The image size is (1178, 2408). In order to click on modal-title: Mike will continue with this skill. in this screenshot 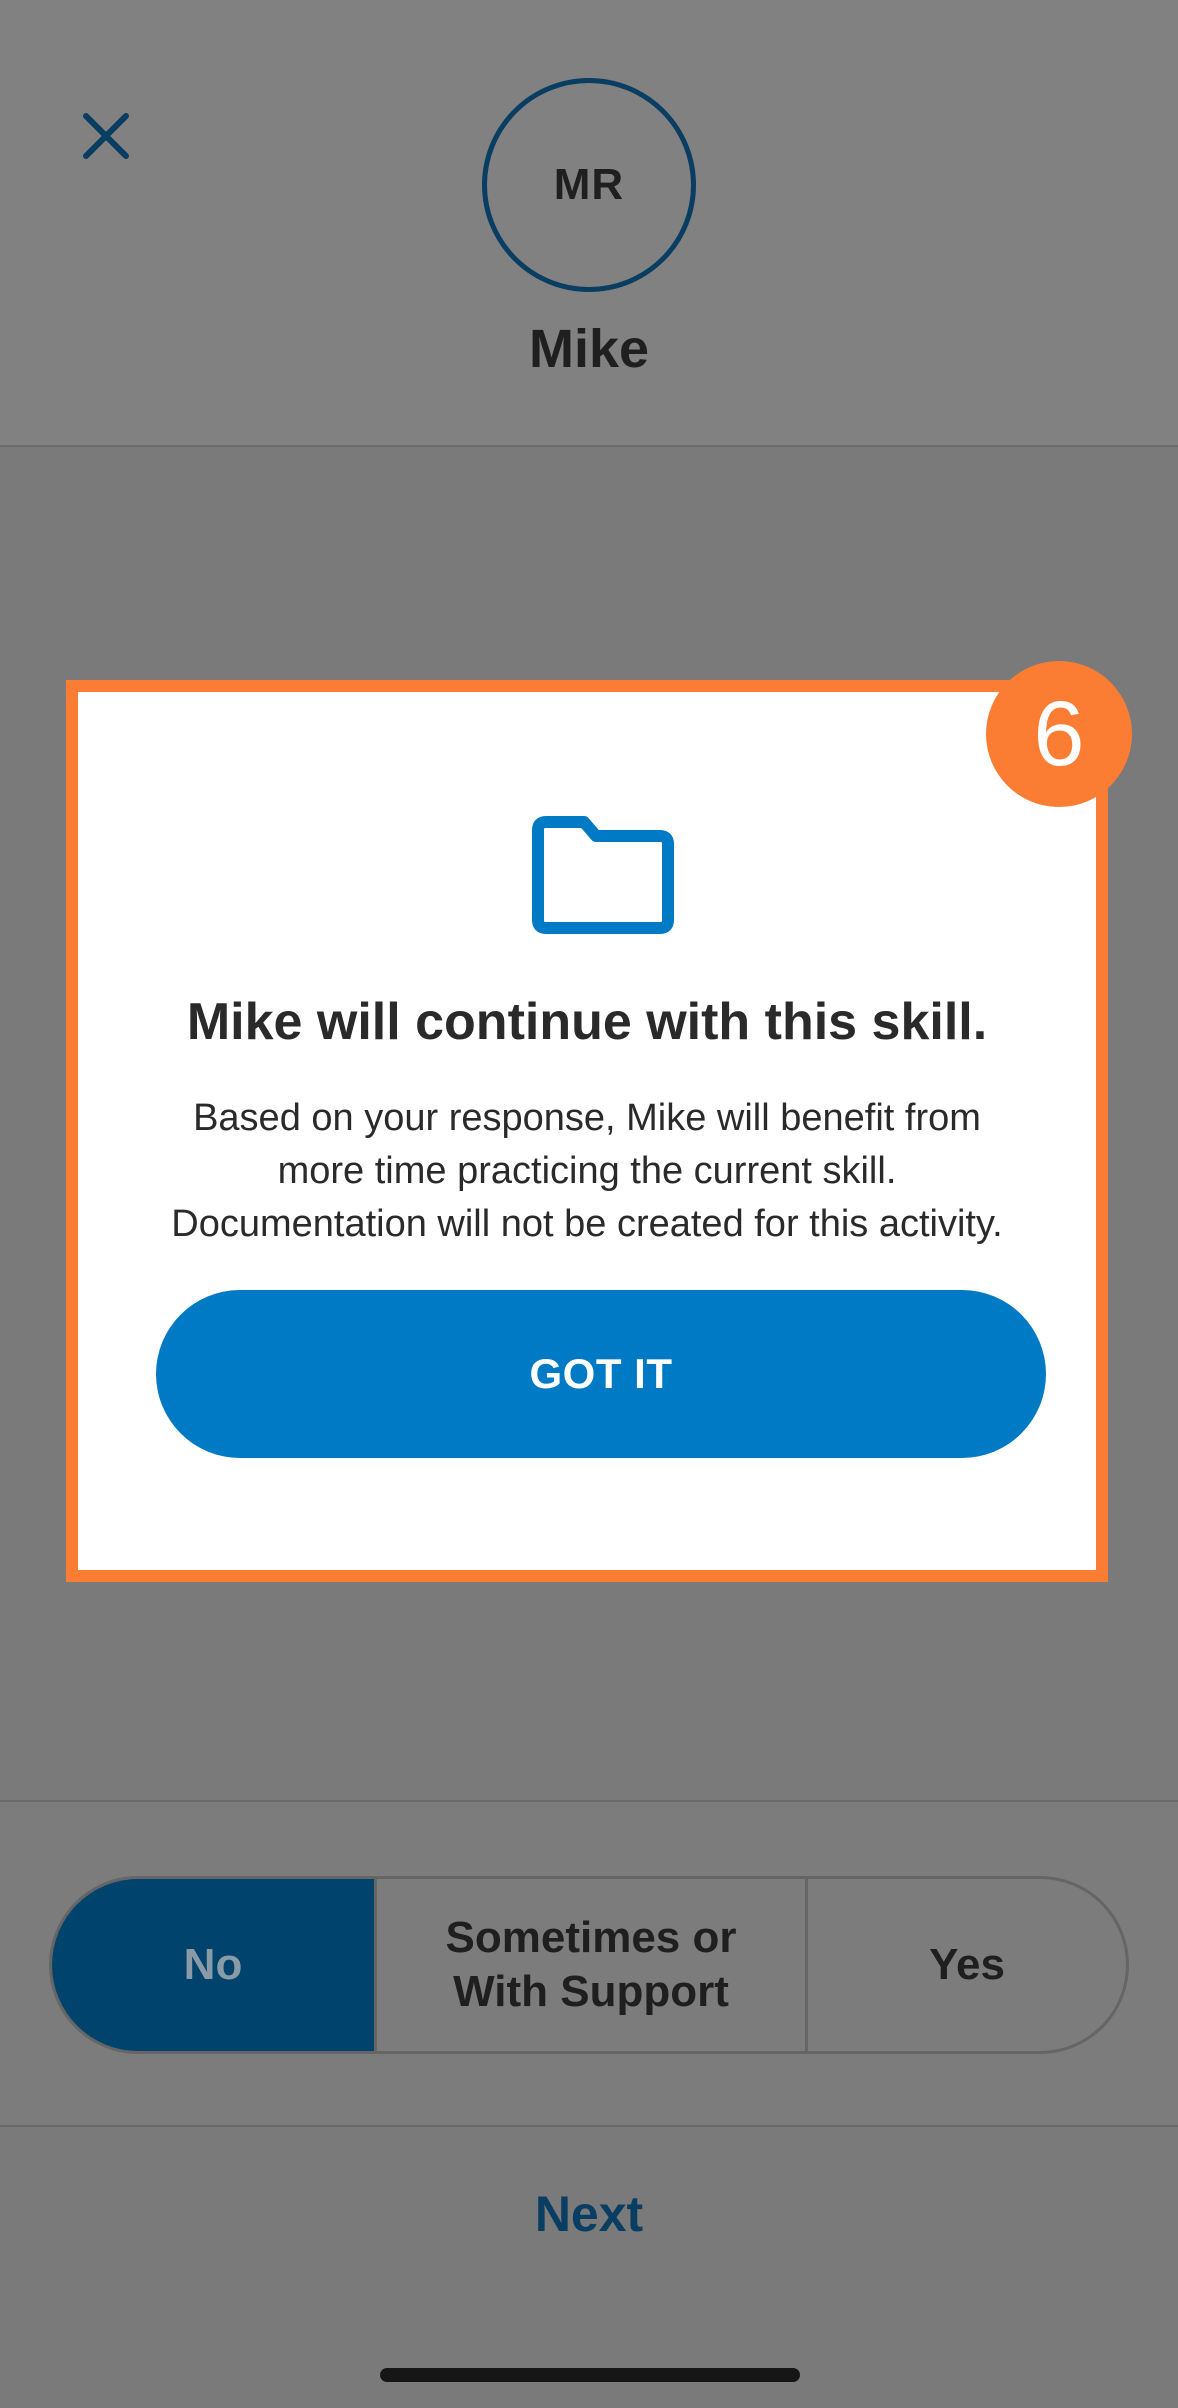, I will do `click(587, 1022)`.